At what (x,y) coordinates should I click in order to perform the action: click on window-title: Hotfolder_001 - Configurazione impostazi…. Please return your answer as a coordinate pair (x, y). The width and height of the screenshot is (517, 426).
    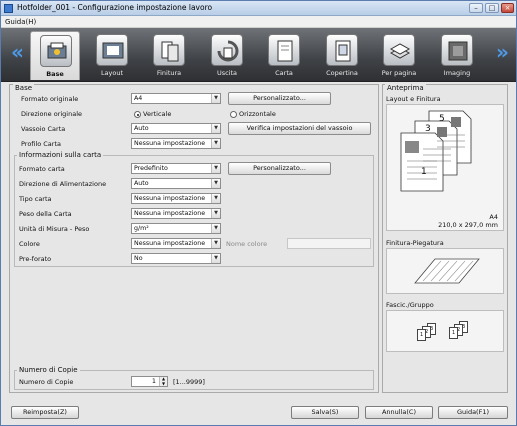
    Looking at the image, I should click on (115, 7).